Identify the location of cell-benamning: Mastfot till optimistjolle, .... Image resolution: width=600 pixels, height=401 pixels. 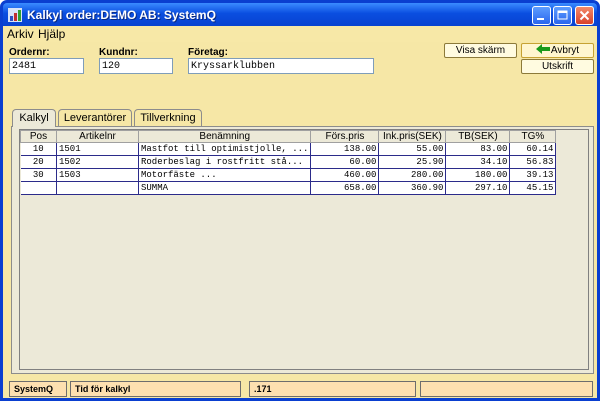
(225, 149).